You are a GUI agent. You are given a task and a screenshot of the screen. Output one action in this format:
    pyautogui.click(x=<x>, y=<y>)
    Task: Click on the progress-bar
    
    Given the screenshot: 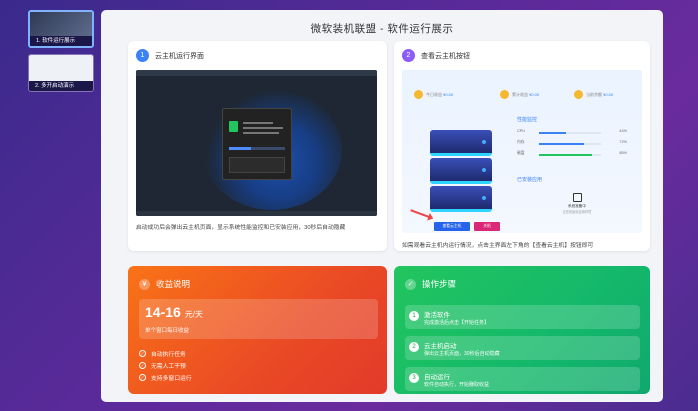 What is the action you would take?
    pyautogui.click(x=257, y=148)
    